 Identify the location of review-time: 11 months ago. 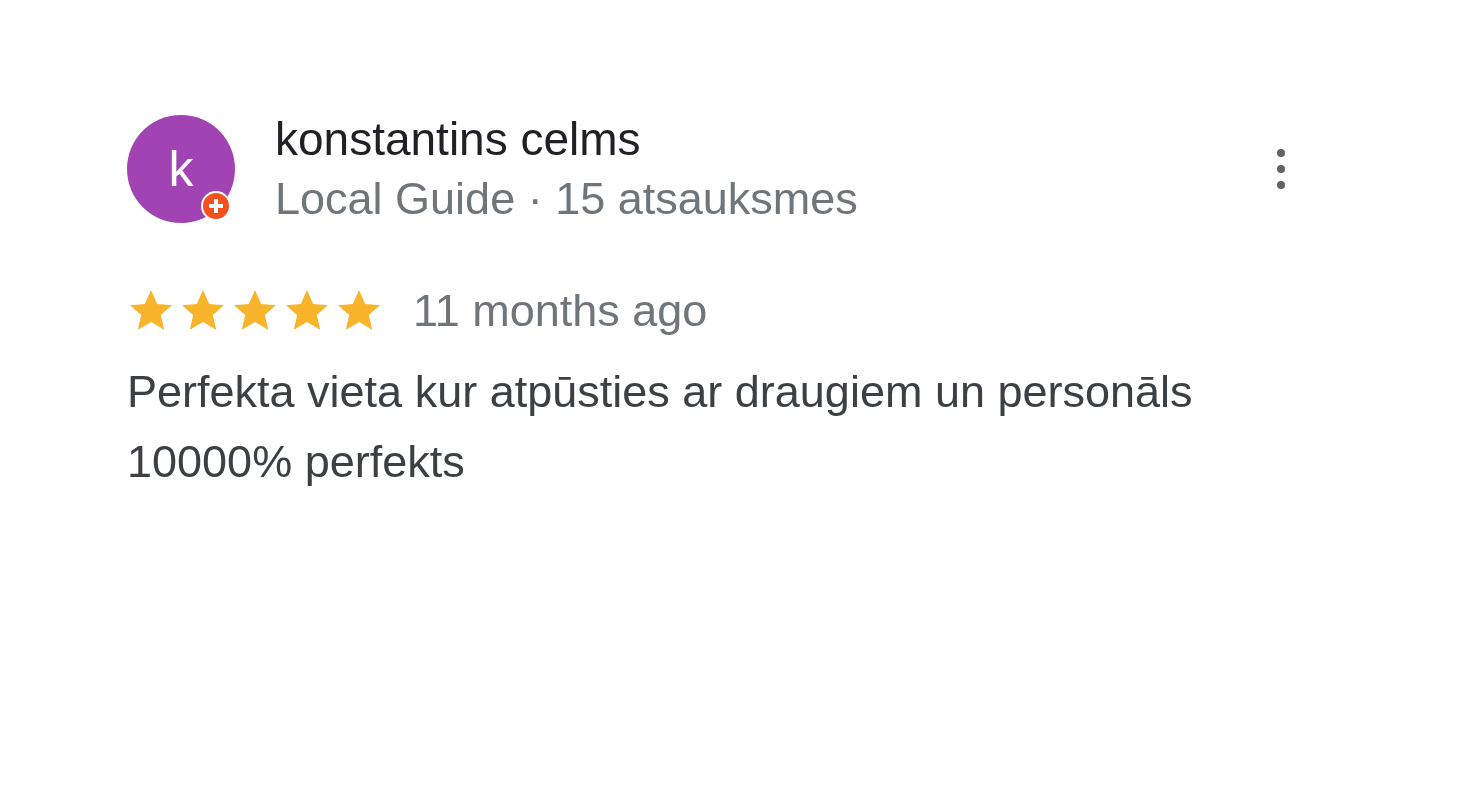
(560, 311).